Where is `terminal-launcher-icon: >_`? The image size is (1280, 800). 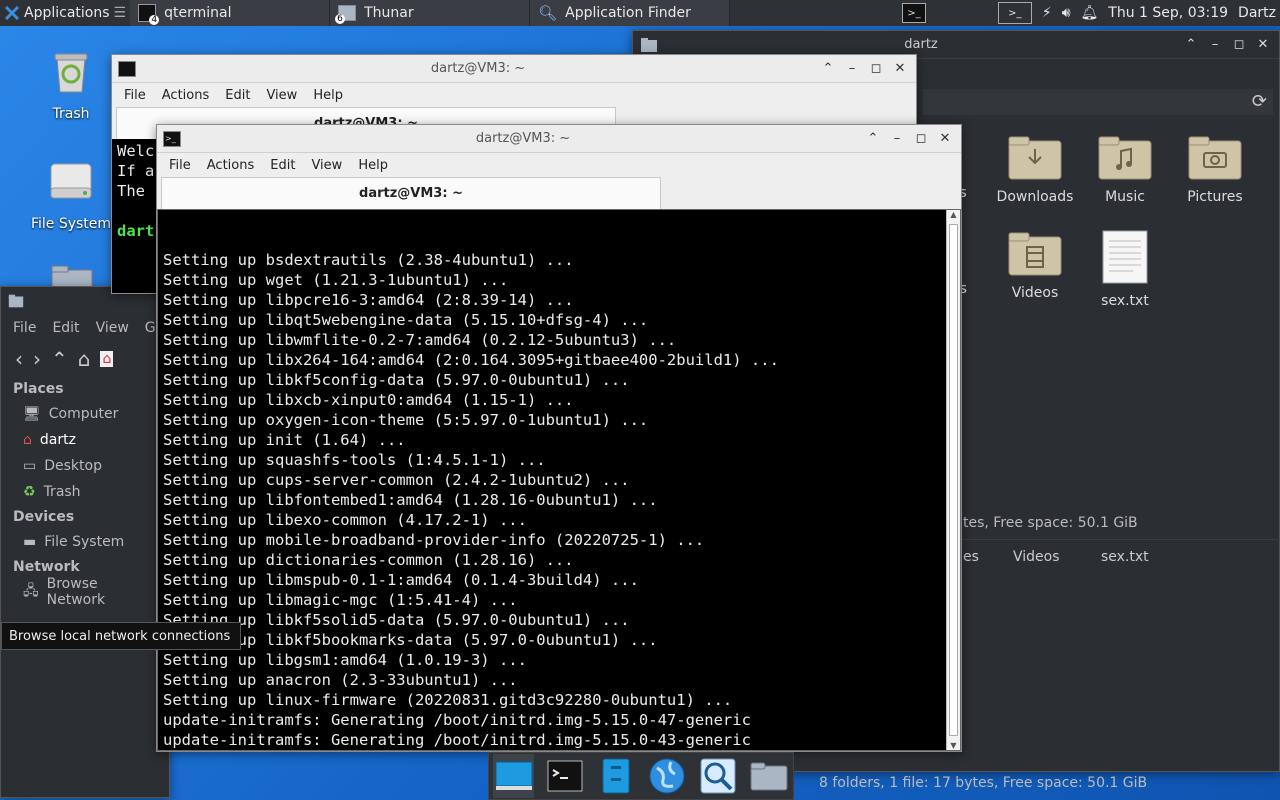 terminal-launcher-icon: >_ is located at coordinates (914, 13).